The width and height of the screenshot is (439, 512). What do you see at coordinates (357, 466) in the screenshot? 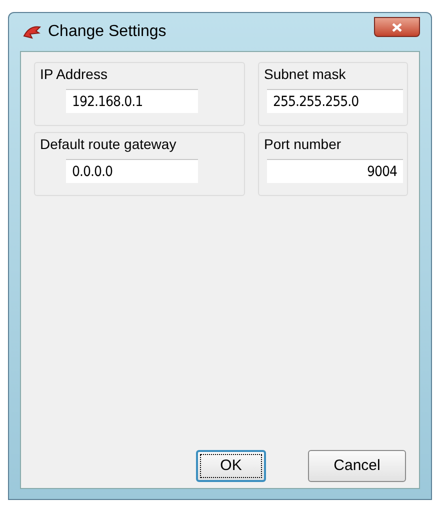
I see `cancel-button: Cancel` at bounding box center [357, 466].